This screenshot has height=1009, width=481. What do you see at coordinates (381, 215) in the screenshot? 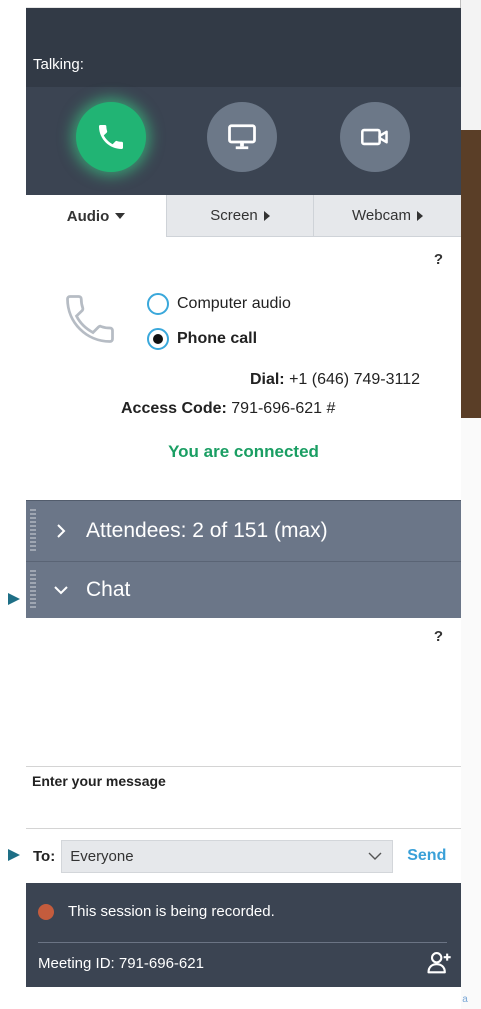
I see `tab-webcam-label: Webcam` at bounding box center [381, 215].